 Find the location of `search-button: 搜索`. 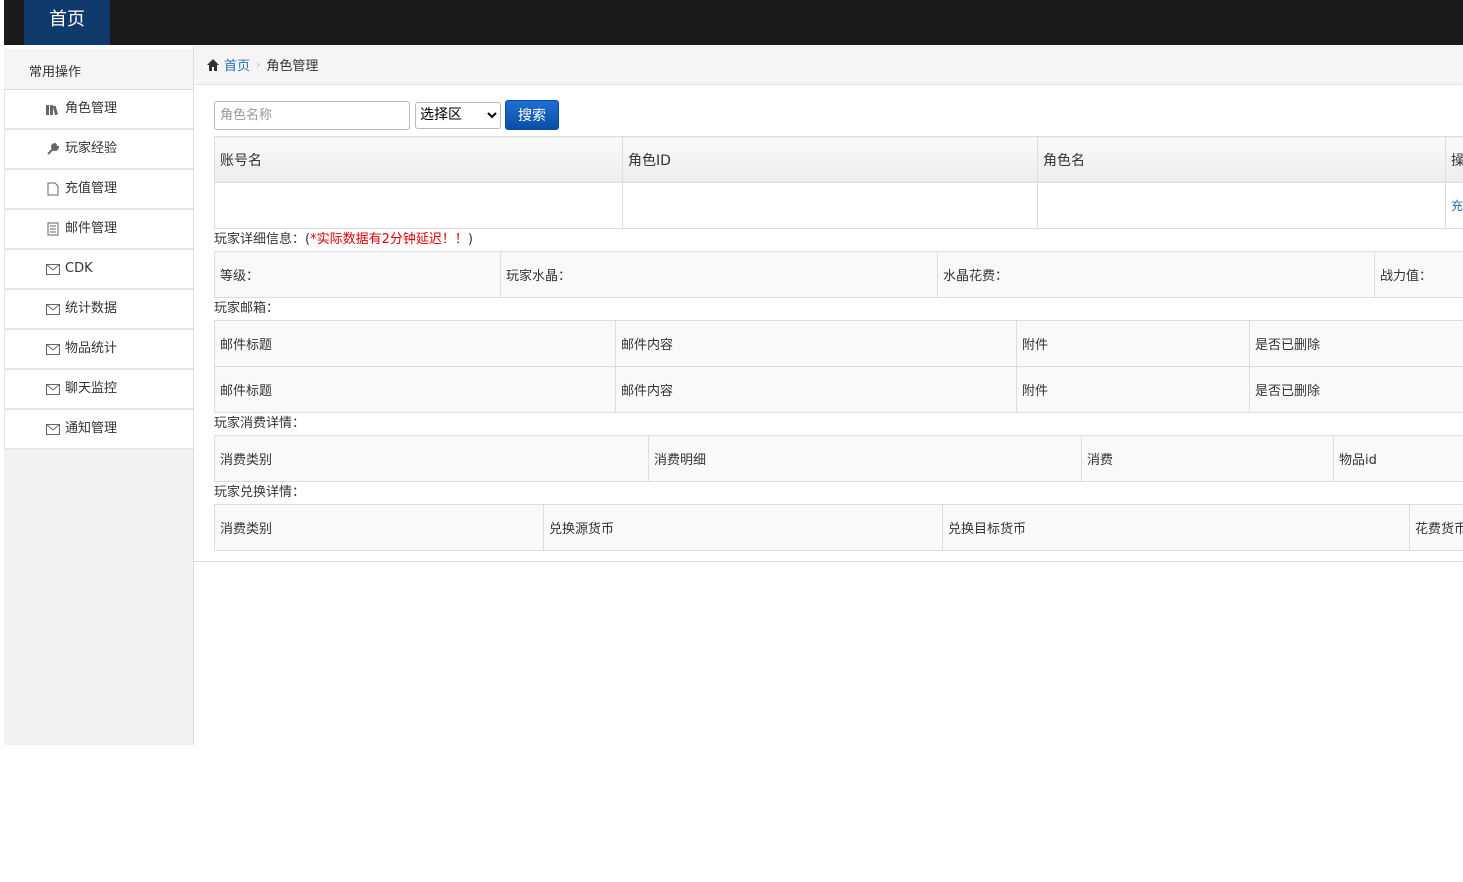

search-button: 搜索 is located at coordinates (532, 115).